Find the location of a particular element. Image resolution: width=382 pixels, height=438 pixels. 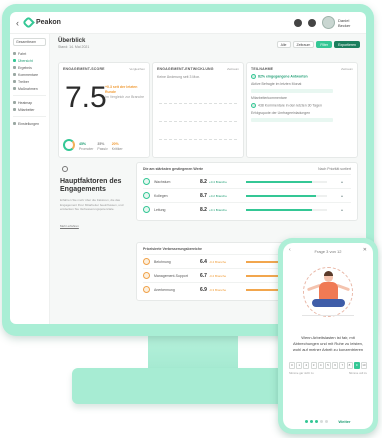

management-icon is located at coordinates (146, 275).